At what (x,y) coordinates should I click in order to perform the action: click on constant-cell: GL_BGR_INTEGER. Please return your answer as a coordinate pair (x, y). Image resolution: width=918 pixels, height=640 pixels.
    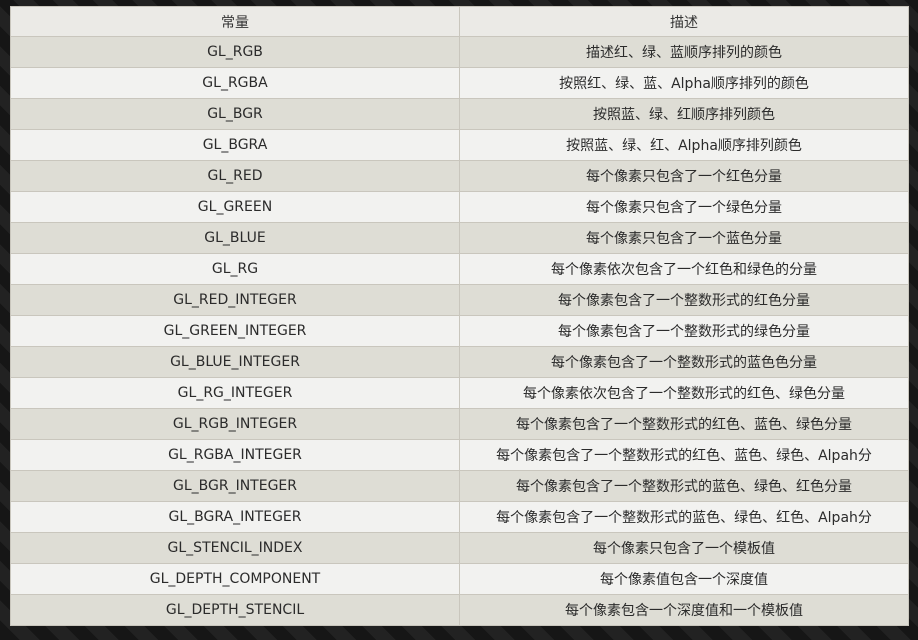
    Looking at the image, I should click on (235, 486).